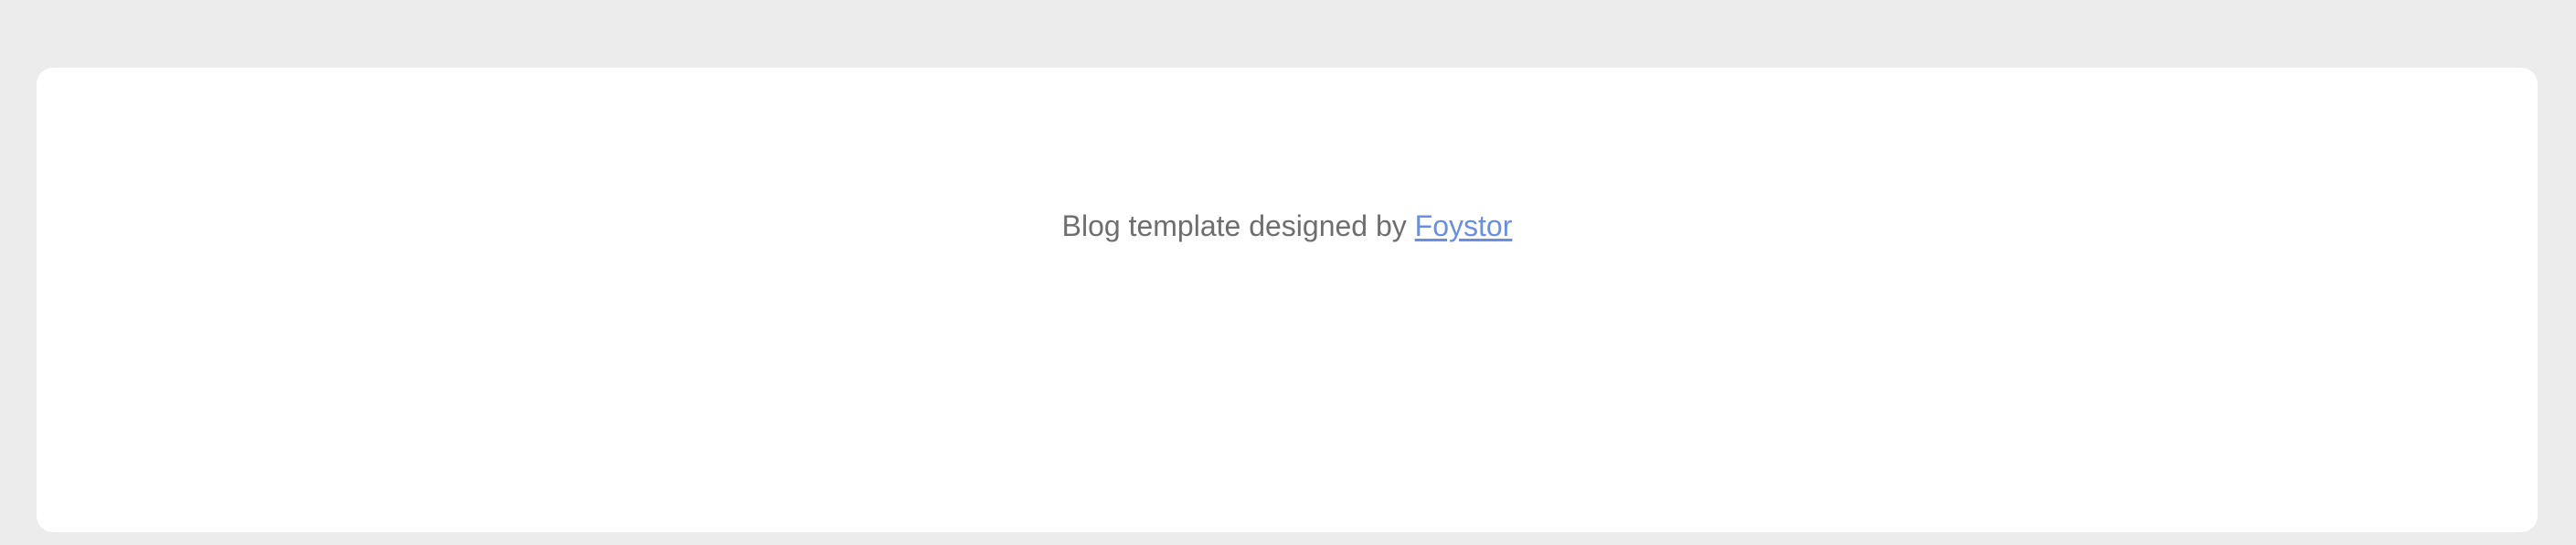 This screenshot has height=545, width=2576. I want to click on foystor-link: Foystor, so click(1464, 226).